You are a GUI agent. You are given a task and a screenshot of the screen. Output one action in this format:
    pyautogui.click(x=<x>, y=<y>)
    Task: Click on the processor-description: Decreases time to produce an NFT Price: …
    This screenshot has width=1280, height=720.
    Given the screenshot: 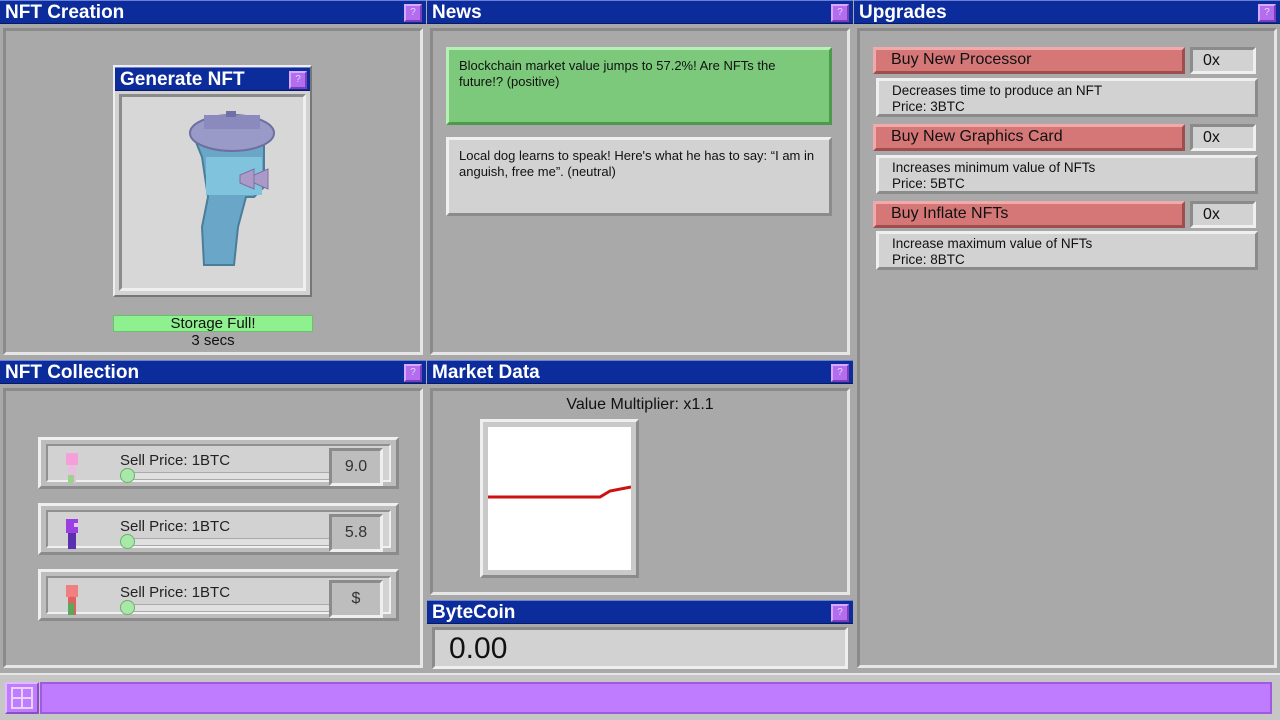 What is the action you would take?
    pyautogui.click(x=1067, y=97)
    